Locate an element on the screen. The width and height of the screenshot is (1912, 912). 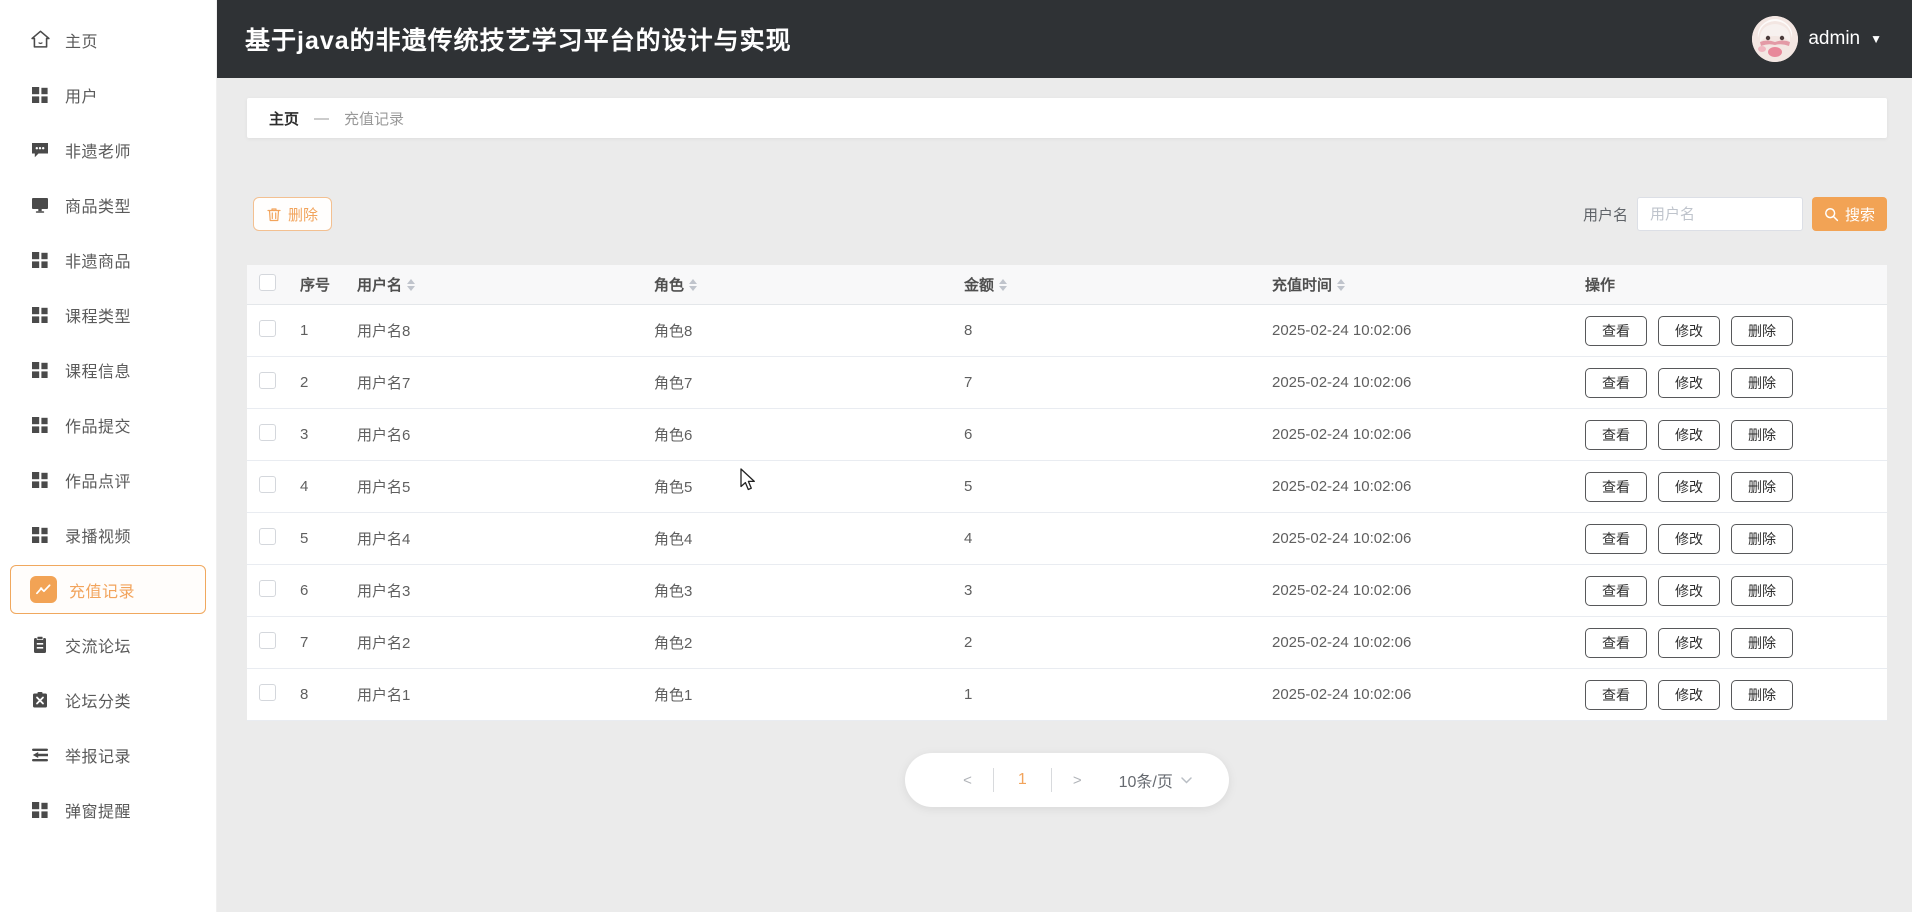
cell-role: 角色5 is located at coordinates (673, 487).